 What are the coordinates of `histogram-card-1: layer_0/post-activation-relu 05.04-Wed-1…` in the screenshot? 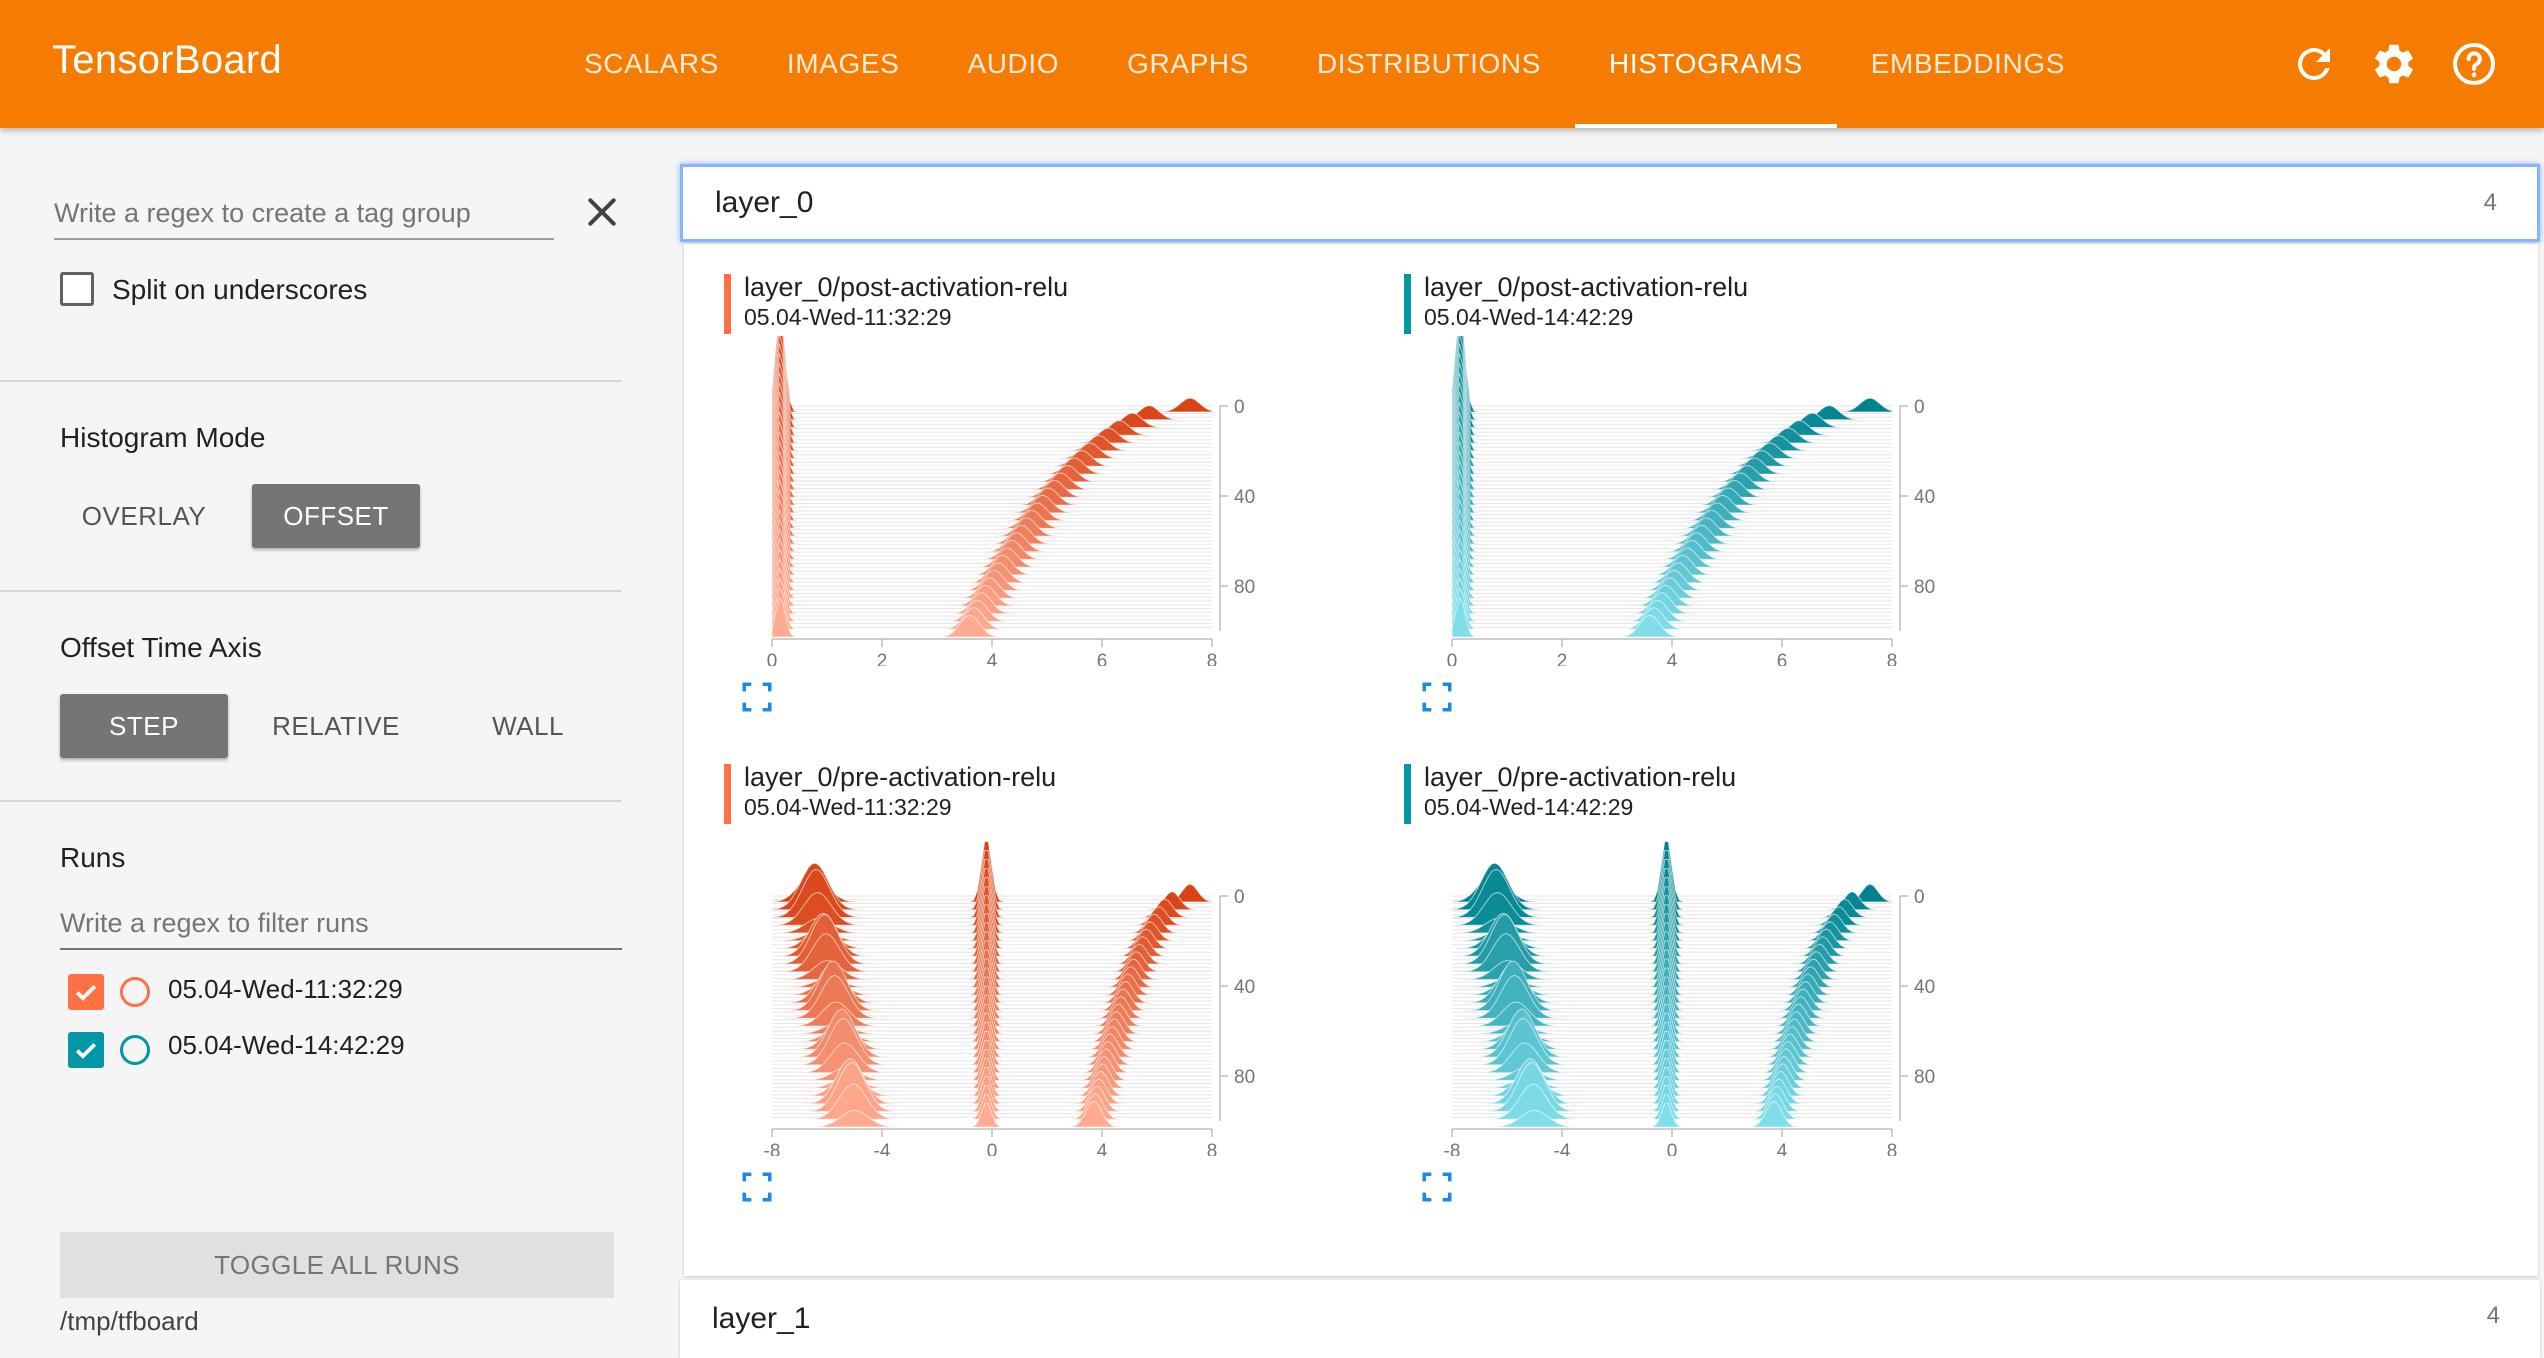 It's located at (1044, 504).